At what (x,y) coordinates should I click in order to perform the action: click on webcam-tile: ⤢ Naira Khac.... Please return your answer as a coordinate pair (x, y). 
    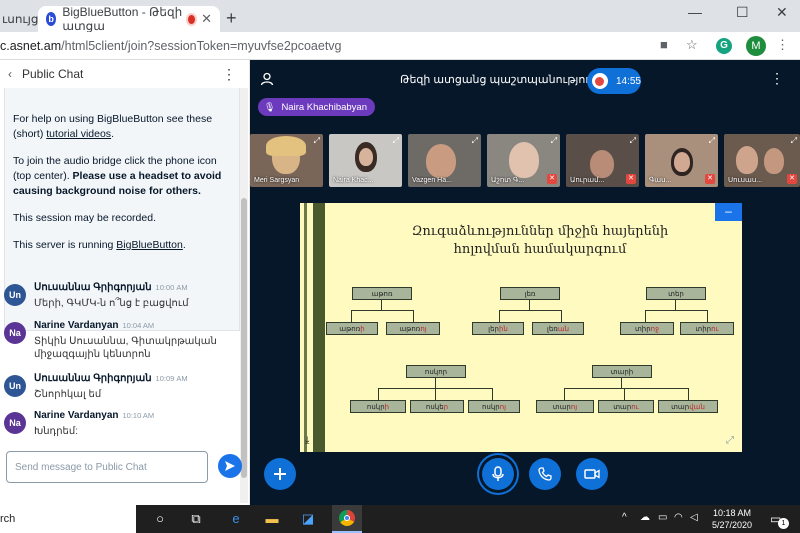
    Looking at the image, I should click on (365, 160).